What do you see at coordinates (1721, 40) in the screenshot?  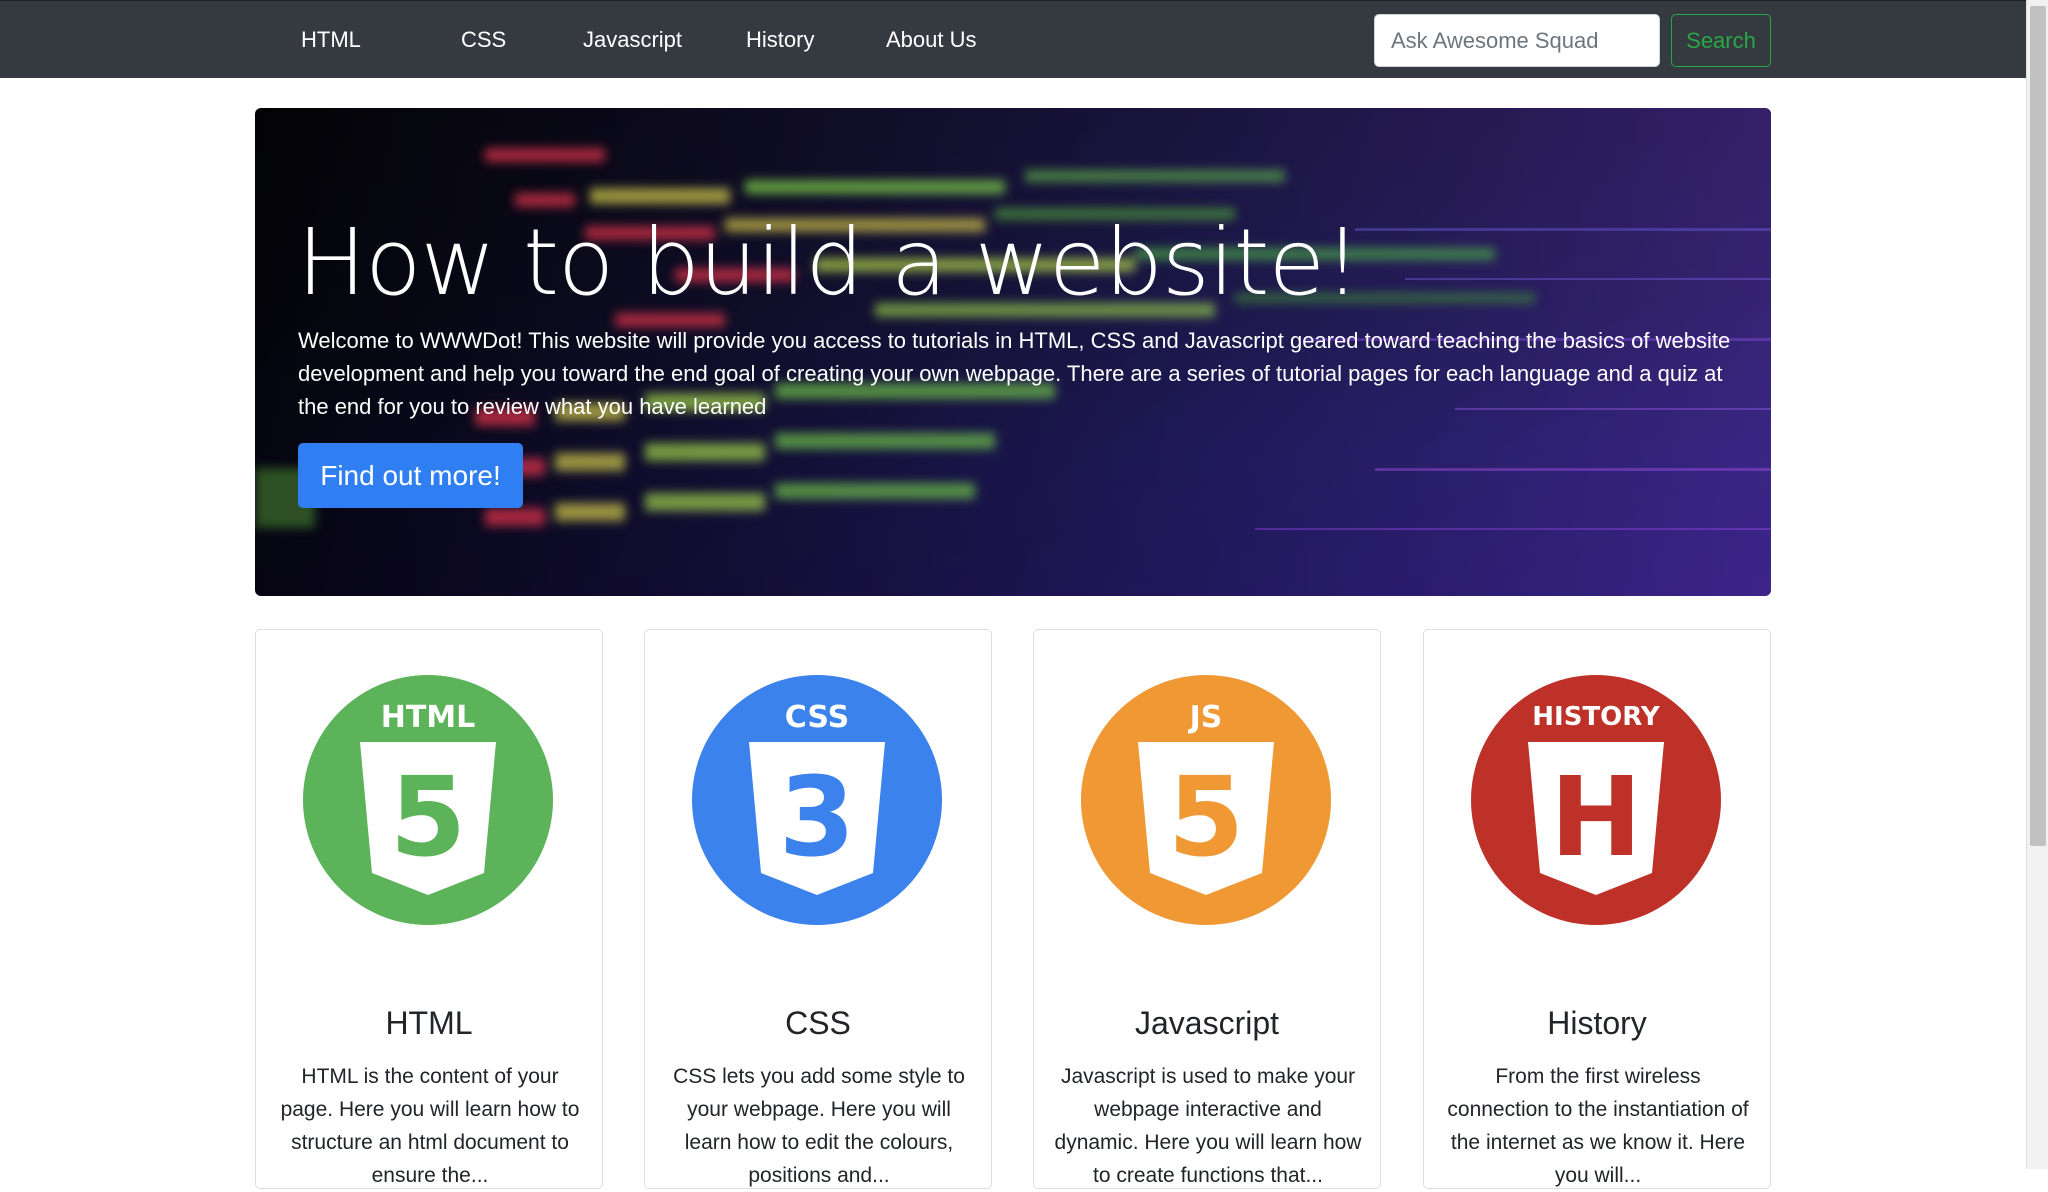 I see `search-button: Search` at bounding box center [1721, 40].